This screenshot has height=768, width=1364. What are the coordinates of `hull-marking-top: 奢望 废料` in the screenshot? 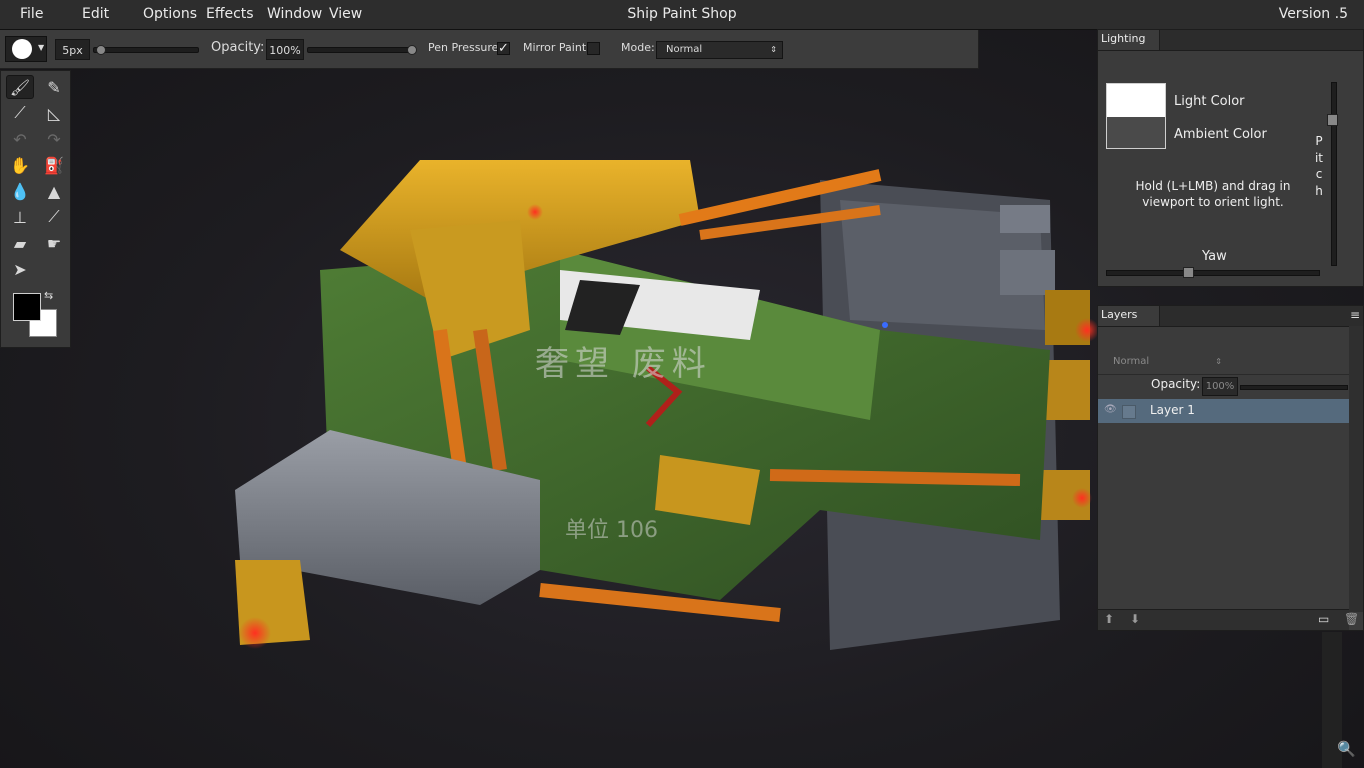 It's located at (623, 364).